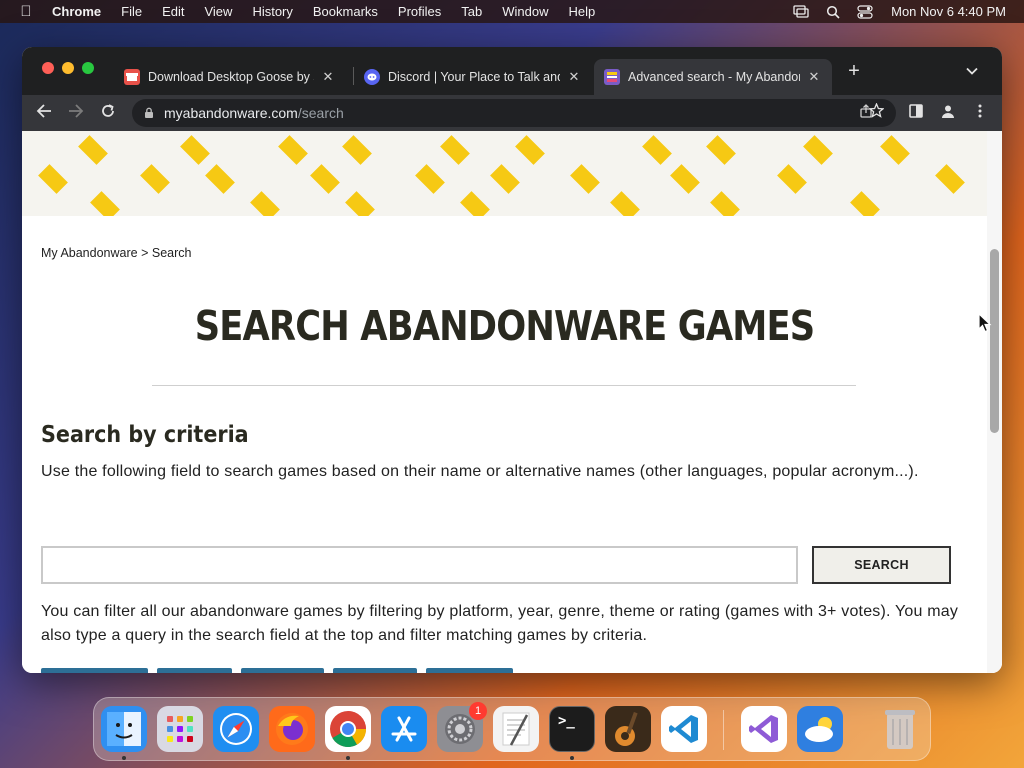 The image size is (1024, 768). Describe the element at coordinates (948, 113) in the screenshot. I see `profile-avatar-icon` at that location.